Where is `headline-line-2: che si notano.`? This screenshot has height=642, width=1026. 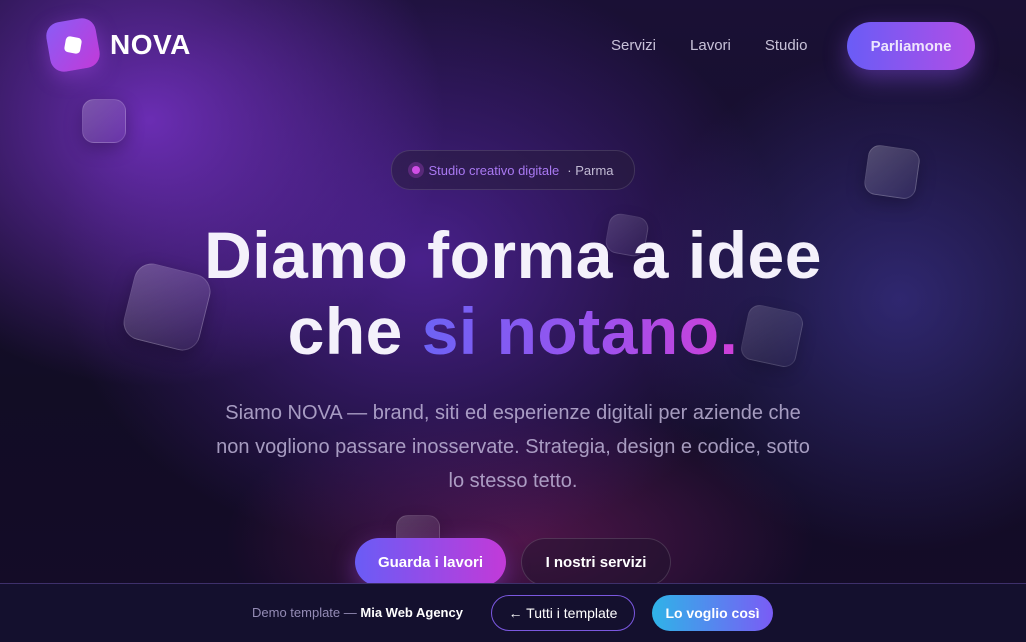 headline-line-2: che si notano. is located at coordinates (513, 331).